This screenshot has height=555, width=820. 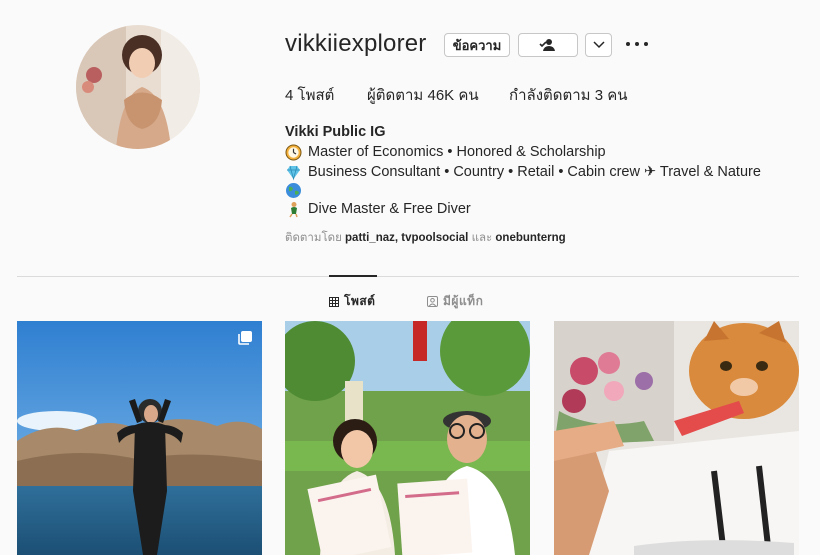 I want to click on following-count: กำลังติดตาม 3 คน, so click(x=568, y=95).